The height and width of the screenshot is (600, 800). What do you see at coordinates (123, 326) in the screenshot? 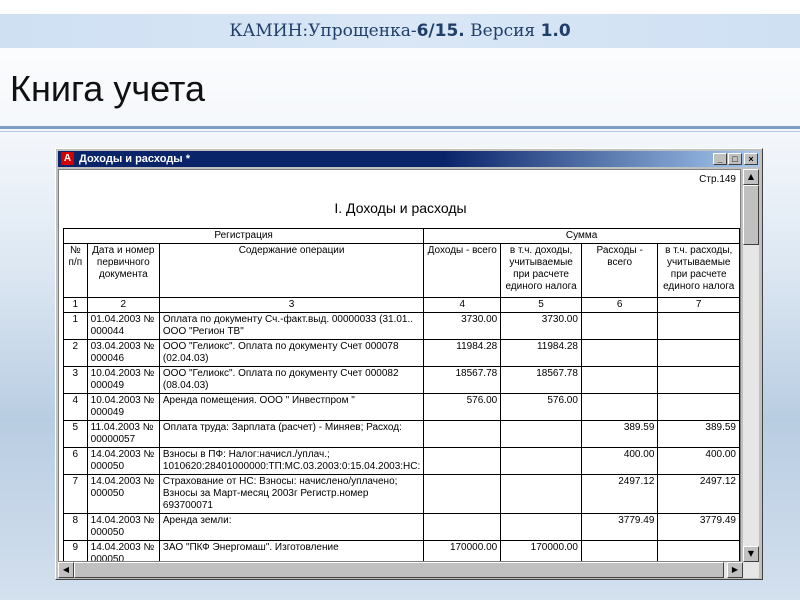
I see `table-cell-doc: 01.04.2003 № 000044` at bounding box center [123, 326].